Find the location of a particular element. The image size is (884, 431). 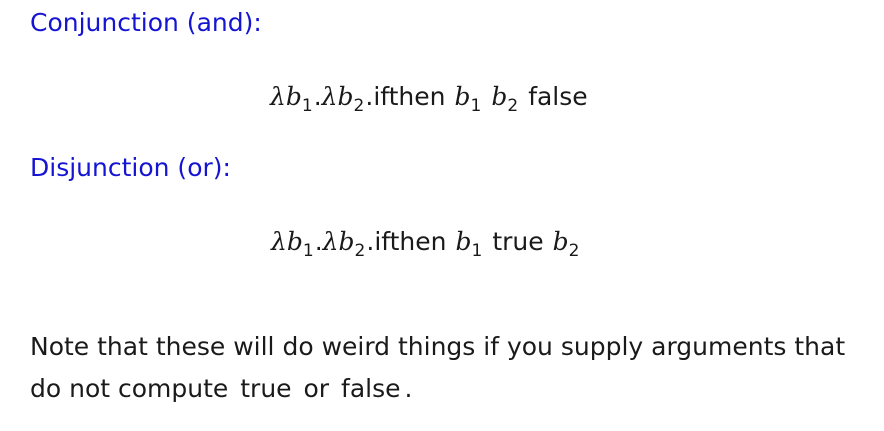

false-code: false is located at coordinates (371, 388).